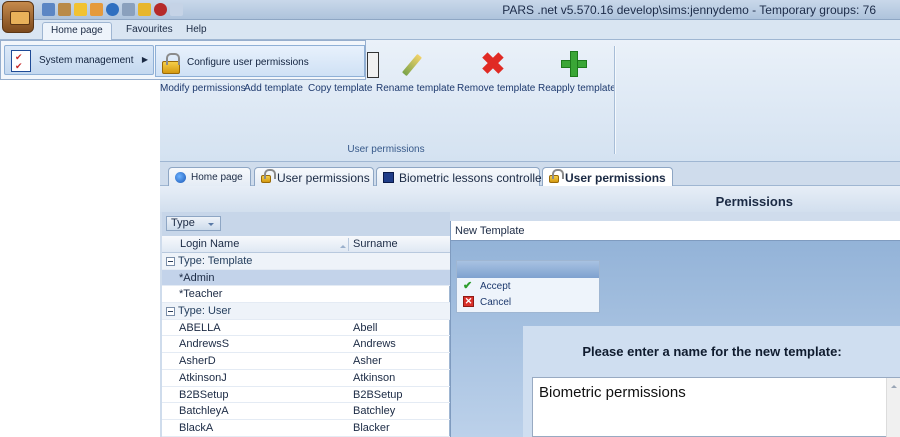 This screenshot has height=437, width=900. I want to click on pencil-icon, so click(412, 65).